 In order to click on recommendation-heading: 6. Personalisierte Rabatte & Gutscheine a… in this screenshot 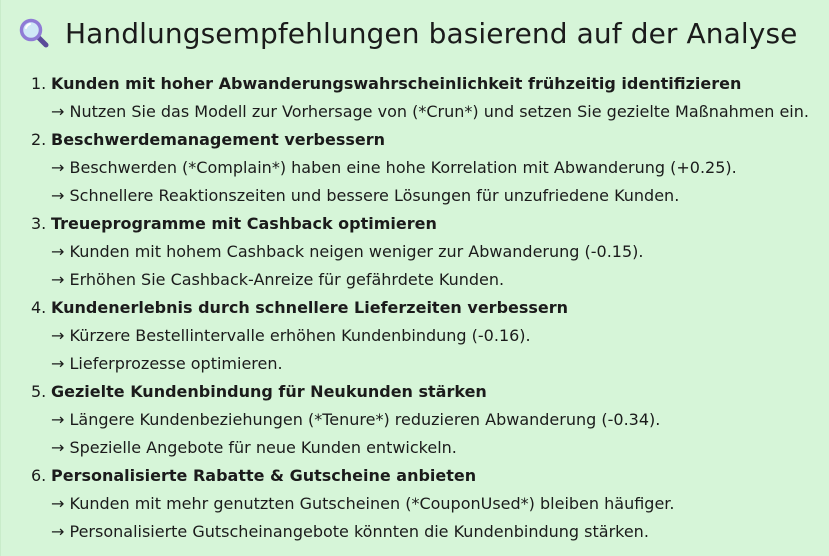, I will do `click(420, 476)`.